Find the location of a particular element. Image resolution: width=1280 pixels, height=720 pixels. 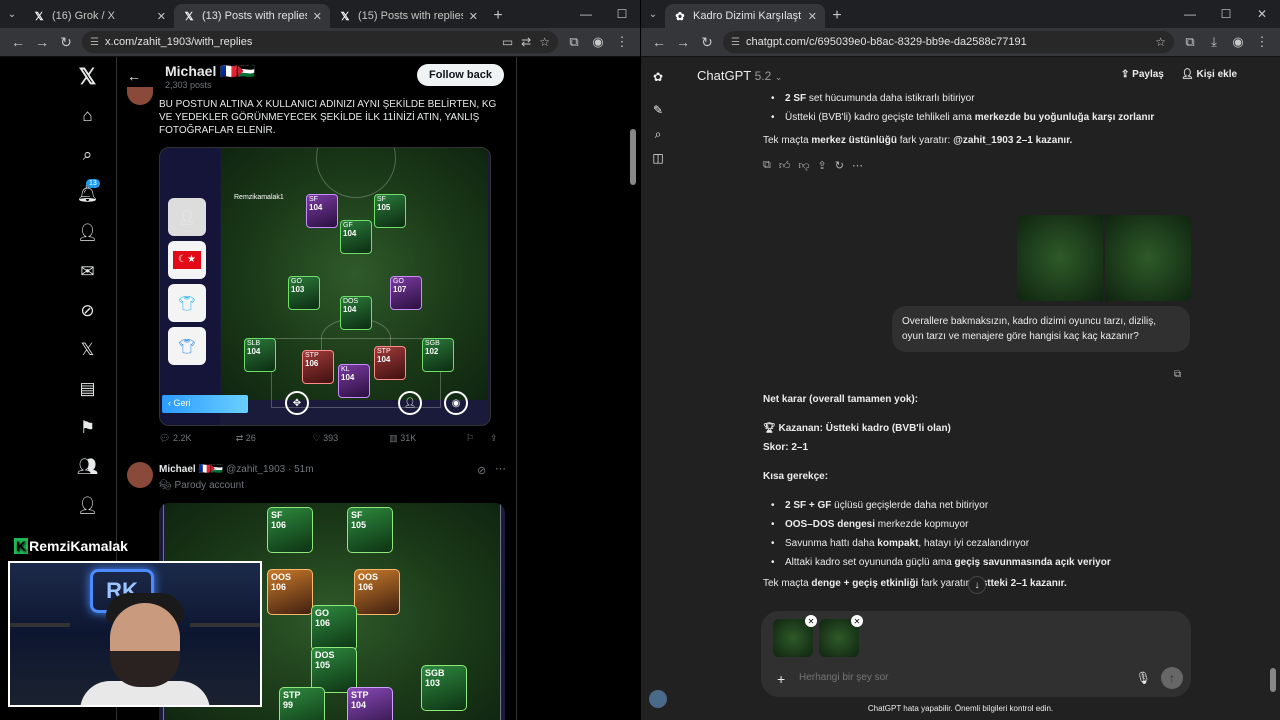

like-button: ♡ 393 is located at coordinates (351, 438).